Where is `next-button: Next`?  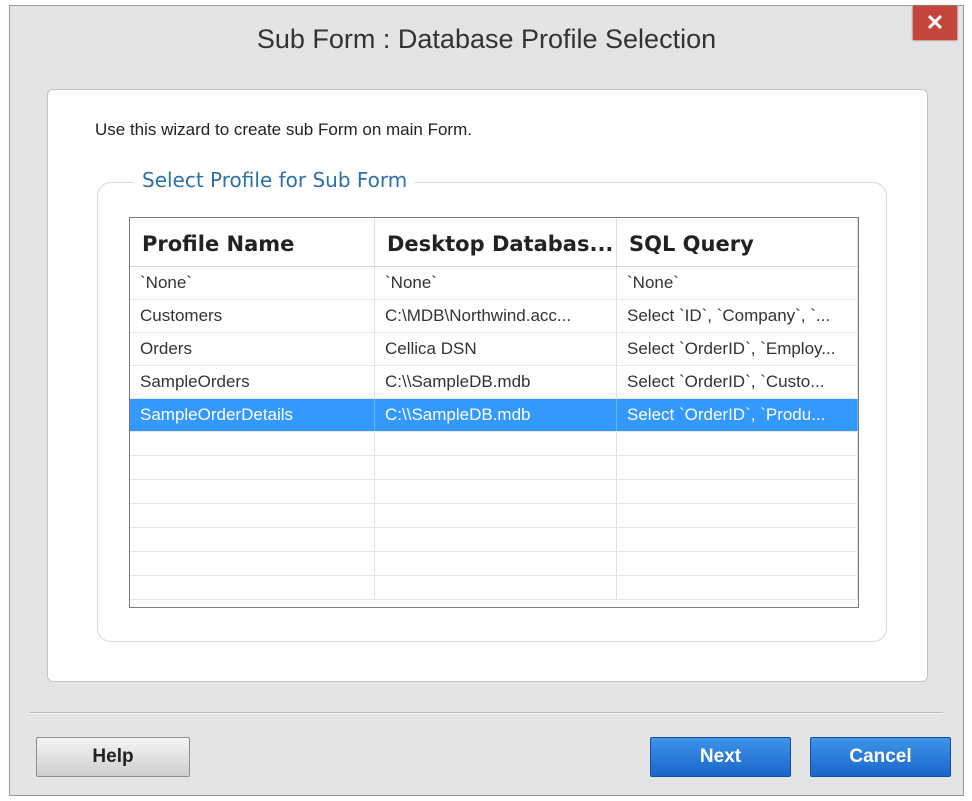 next-button: Next is located at coordinates (720, 757).